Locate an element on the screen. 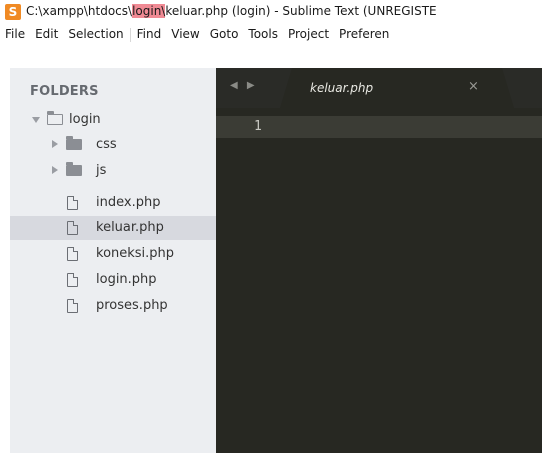 The width and height of the screenshot is (542, 453). tree-file-label: proses.php is located at coordinates (132, 305).